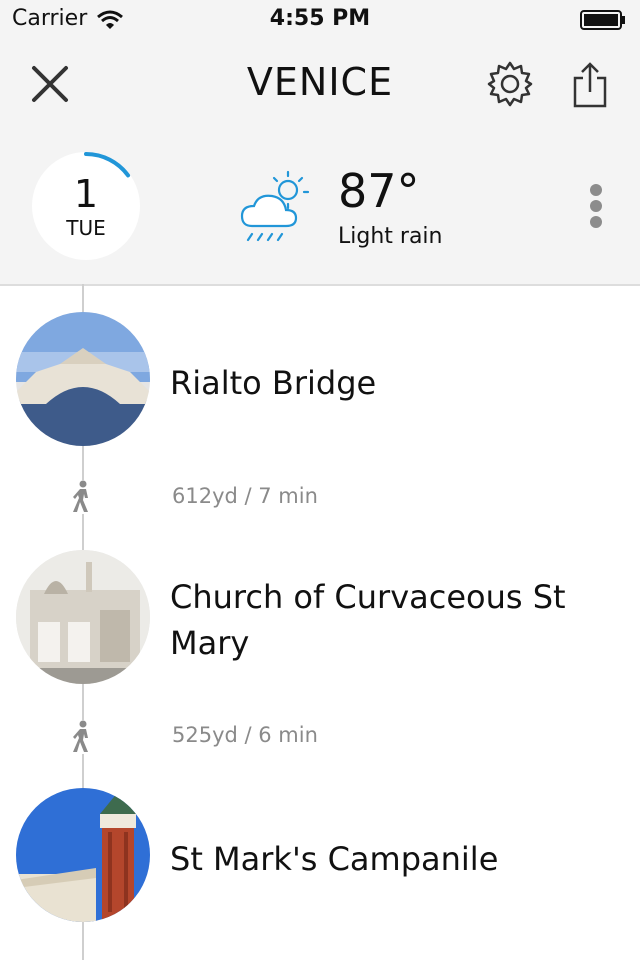 This screenshot has height=960, width=640. I want to click on campanile-photo, so click(83, 855).